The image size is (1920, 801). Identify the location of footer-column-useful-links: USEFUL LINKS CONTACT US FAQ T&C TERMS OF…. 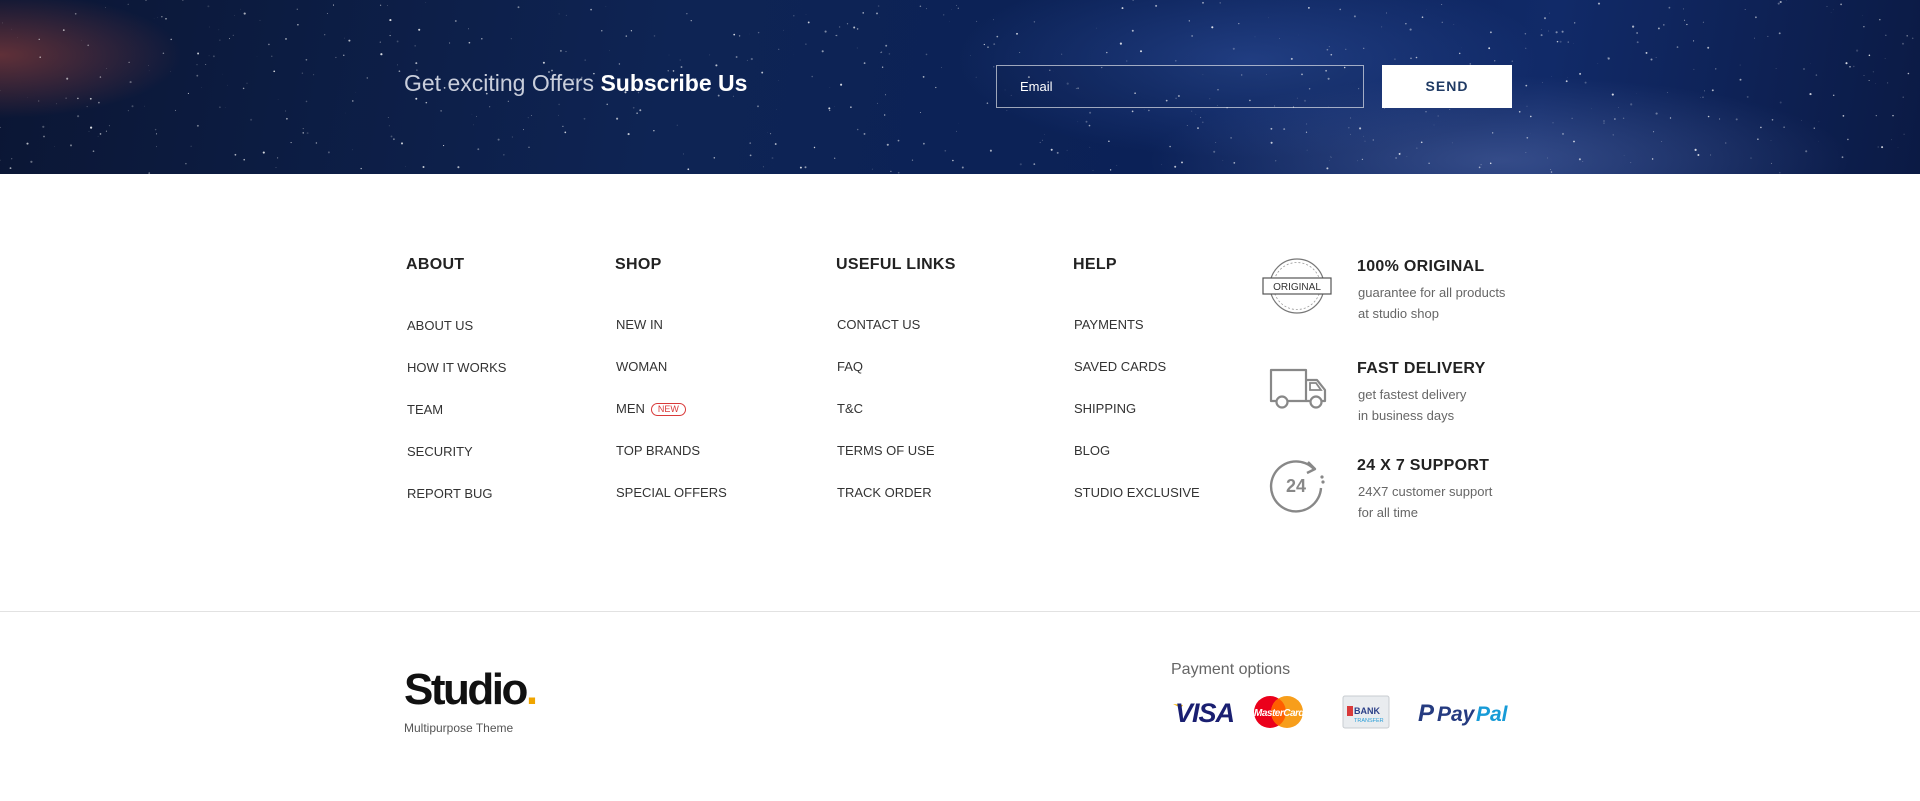
(896, 391).